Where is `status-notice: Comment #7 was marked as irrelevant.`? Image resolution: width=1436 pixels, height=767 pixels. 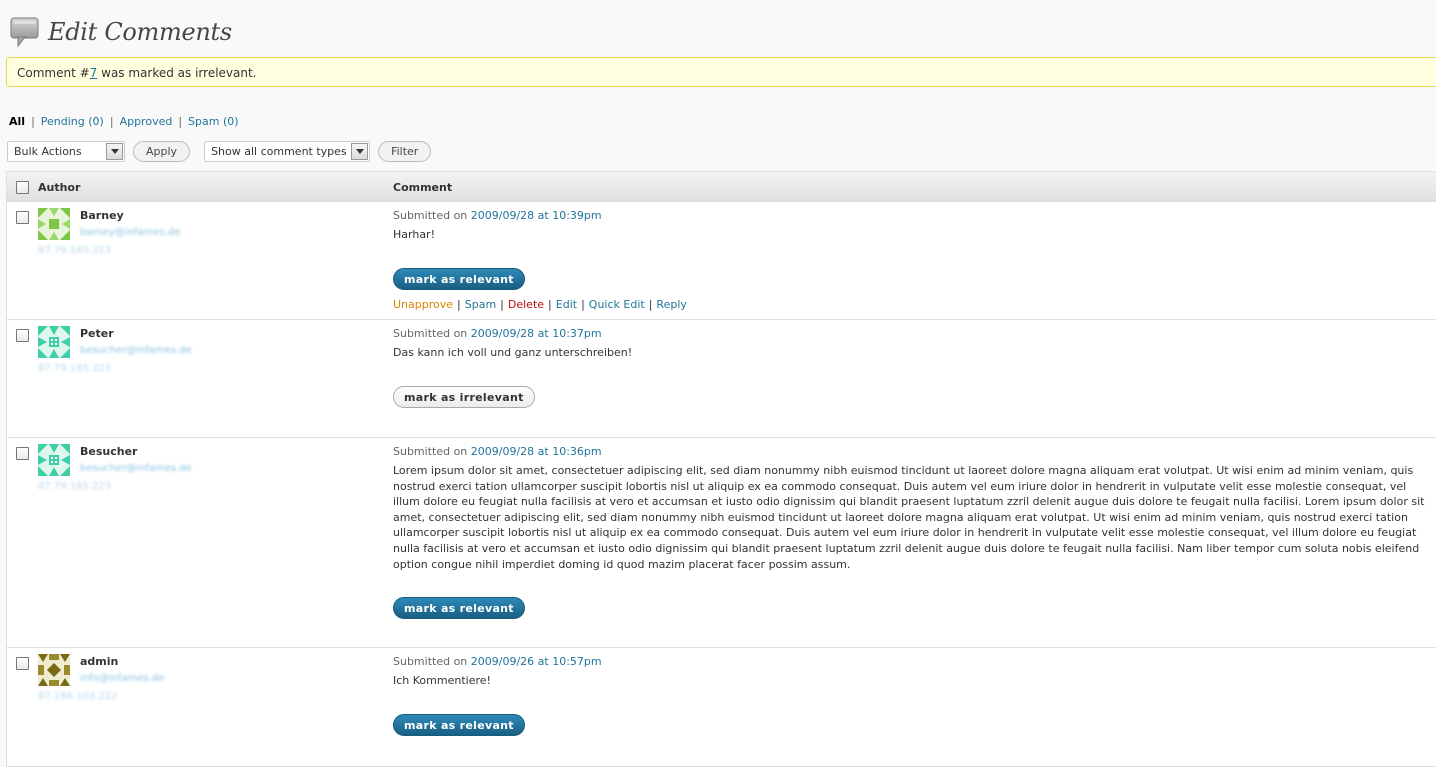
status-notice: Comment #7 was marked as irrelevant. is located at coordinates (721, 72).